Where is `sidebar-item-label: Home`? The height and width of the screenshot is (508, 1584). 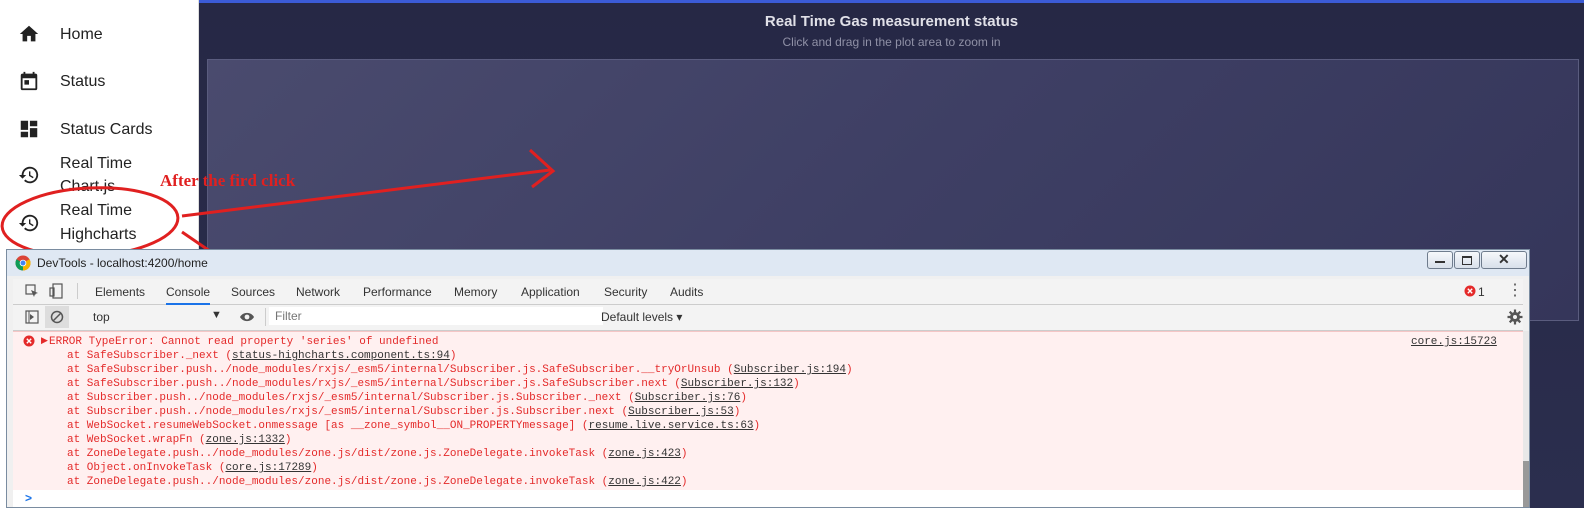 sidebar-item-label: Home is located at coordinates (81, 34).